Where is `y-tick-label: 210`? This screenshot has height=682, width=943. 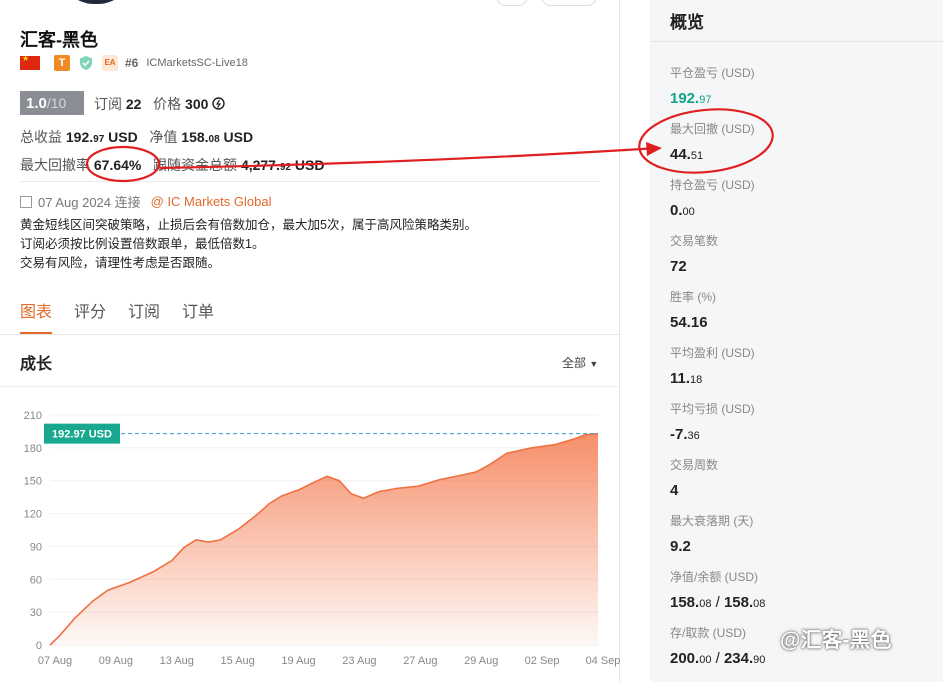
y-tick-label: 210 is located at coordinates (33, 416).